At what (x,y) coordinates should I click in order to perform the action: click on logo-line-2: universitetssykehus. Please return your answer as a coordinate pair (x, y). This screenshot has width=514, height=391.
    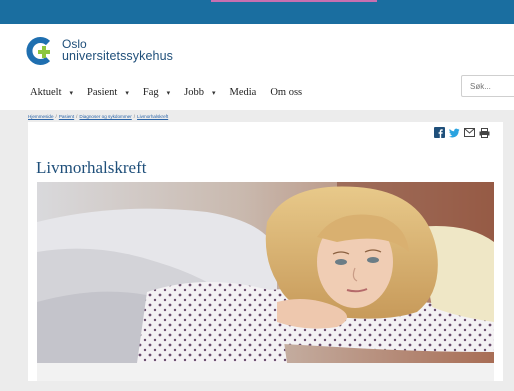
    Looking at the image, I should click on (117, 56).